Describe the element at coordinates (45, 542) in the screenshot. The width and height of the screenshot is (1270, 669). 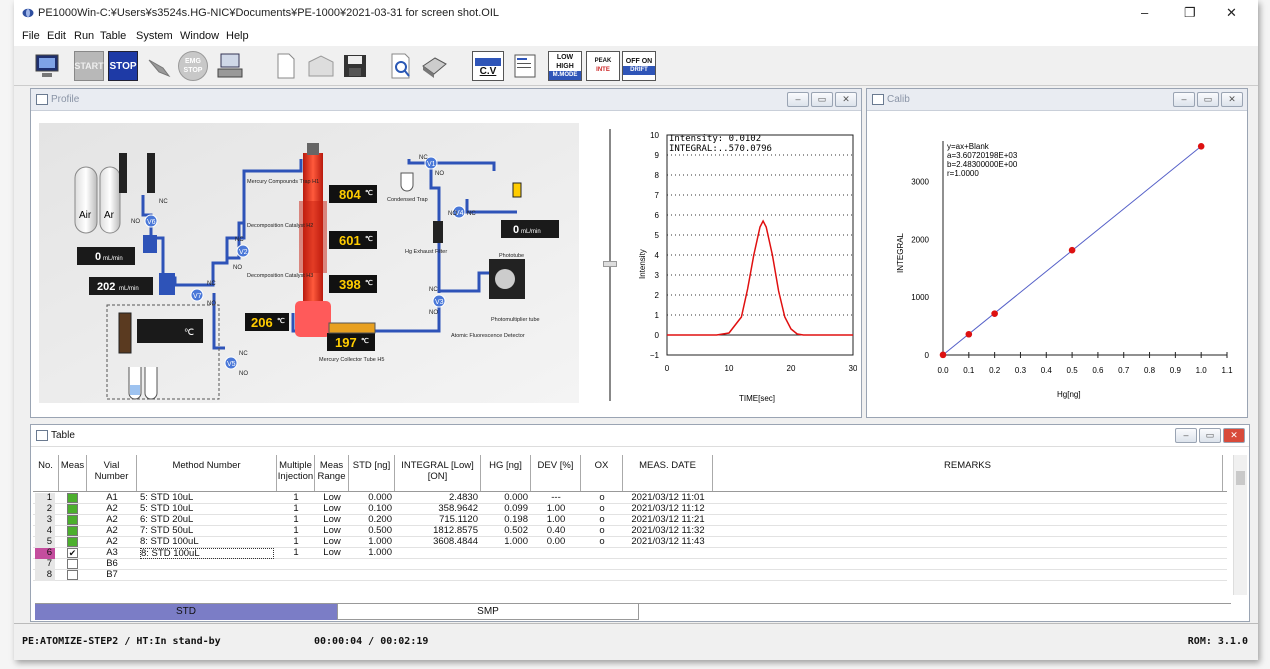
I see `cell-no: 5` at that location.